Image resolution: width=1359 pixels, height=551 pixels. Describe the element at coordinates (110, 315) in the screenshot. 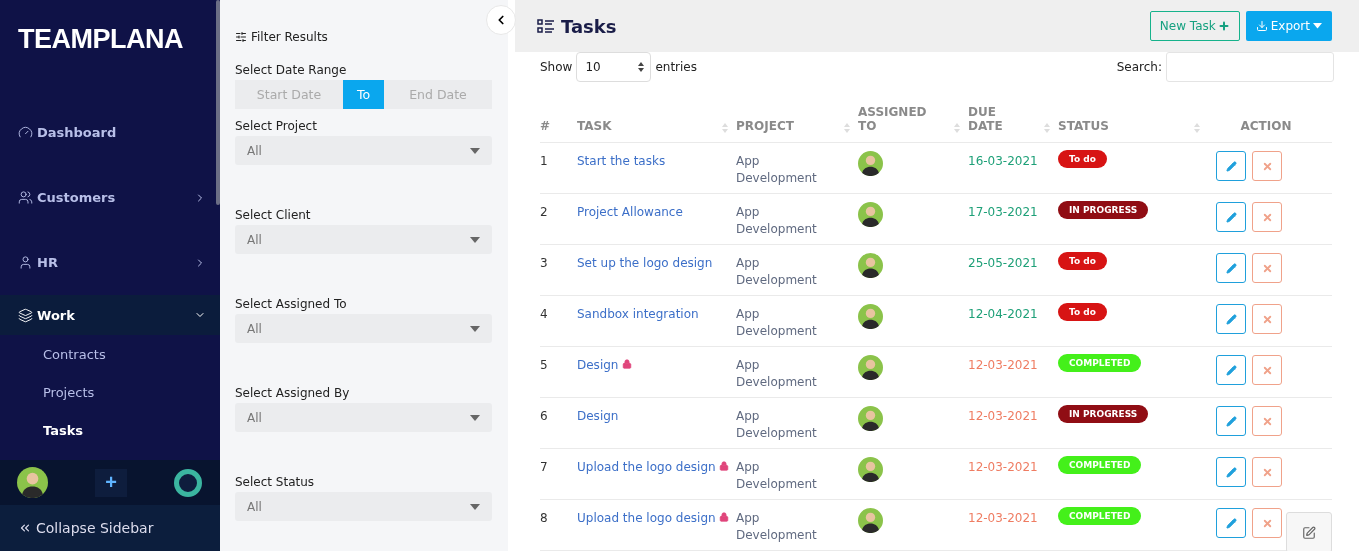

I see `nav-item: Work` at that location.